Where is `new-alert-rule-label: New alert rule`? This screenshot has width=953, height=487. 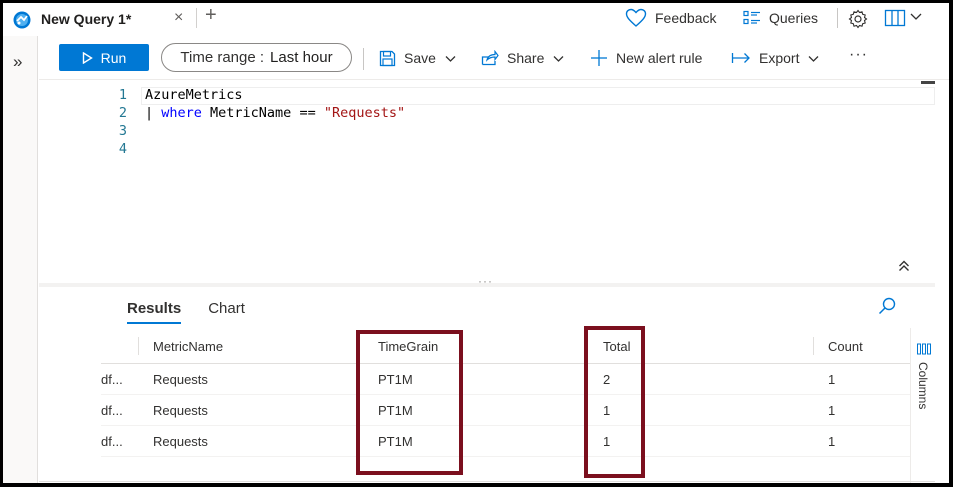
new-alert-rule-label: New alert rule is located at coordinates (659, 58).